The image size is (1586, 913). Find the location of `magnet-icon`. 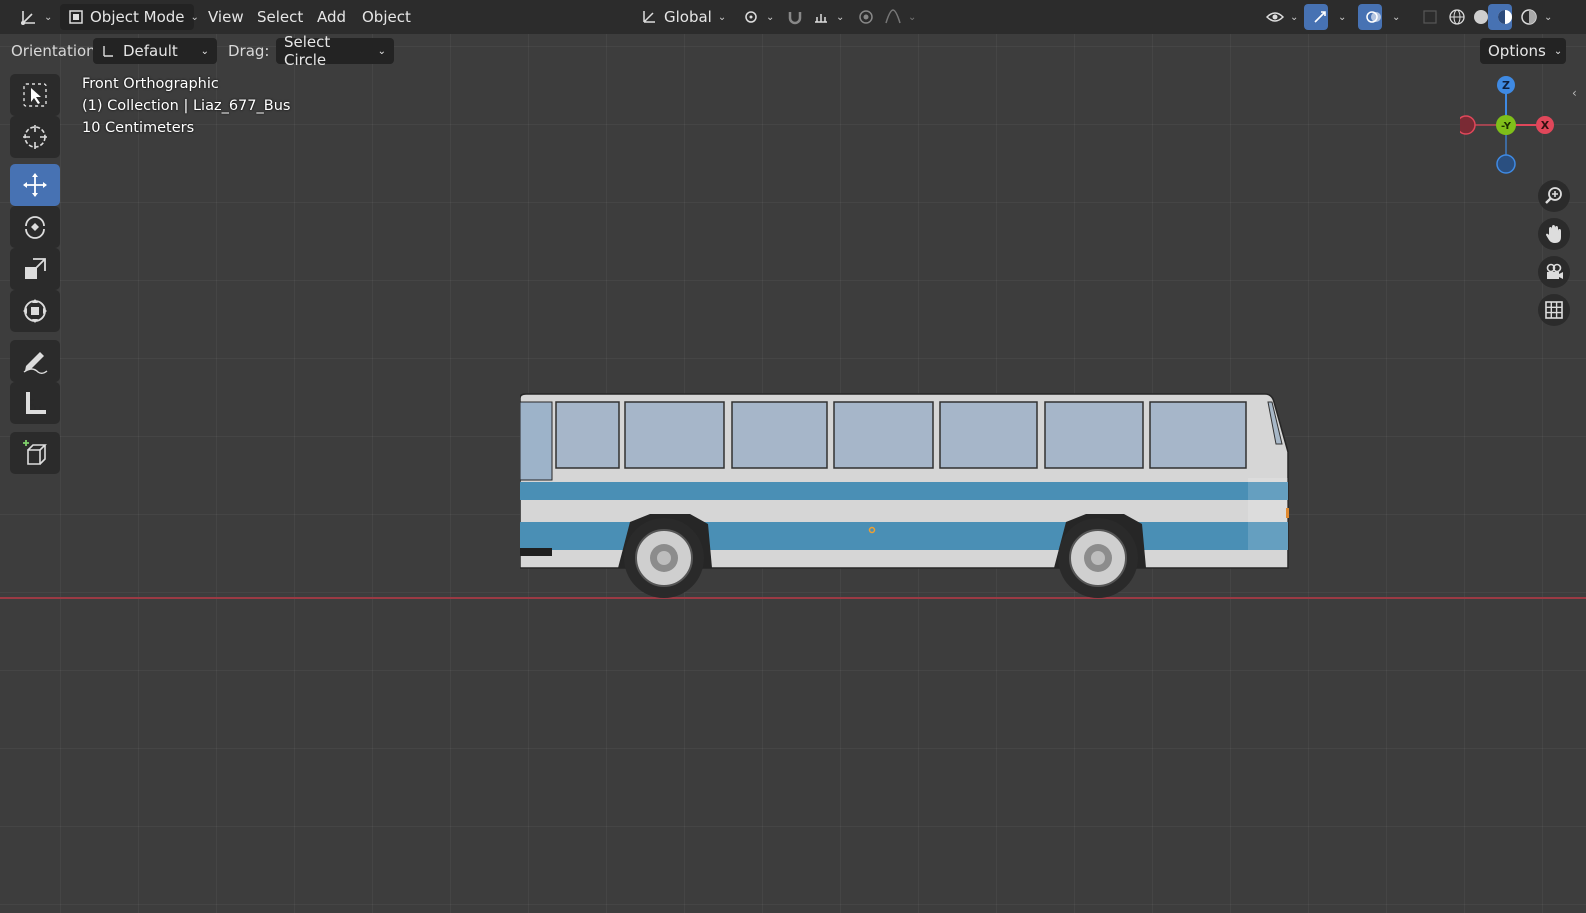

magnet-icon is located at coordinates (795, 17).